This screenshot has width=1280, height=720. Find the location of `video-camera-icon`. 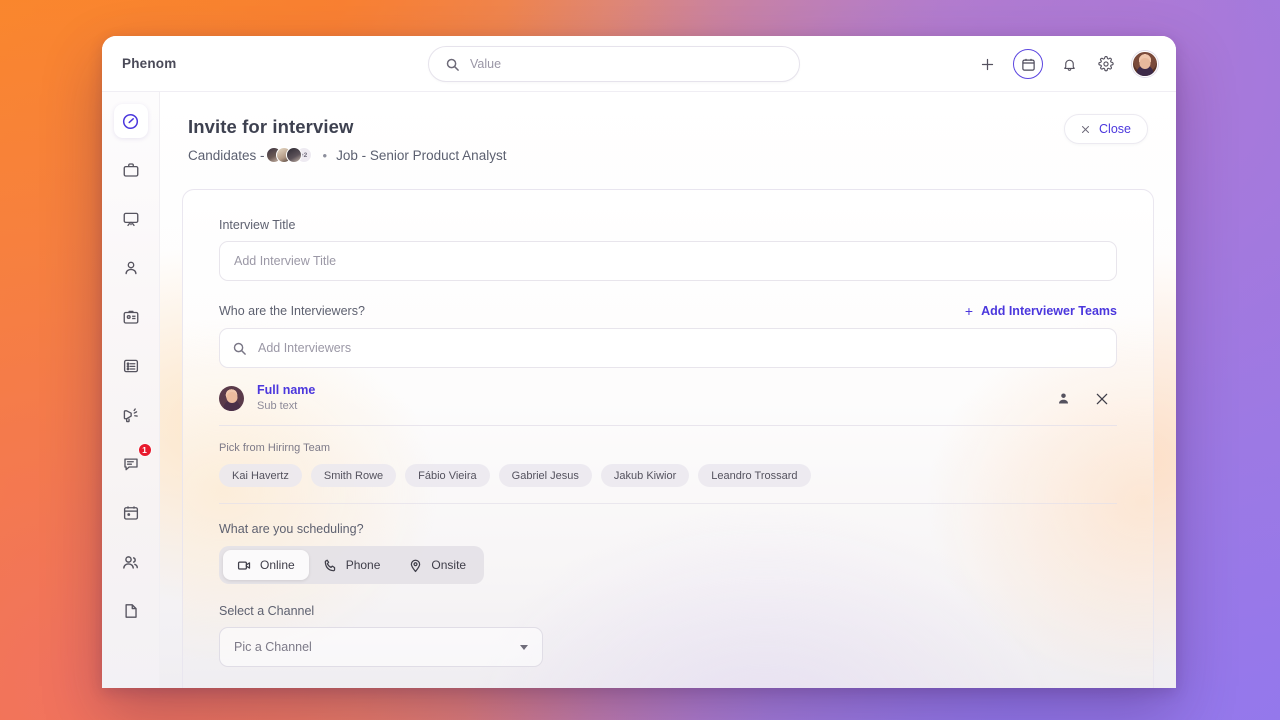

video-camera-icon is located at coordinates (244, 565).